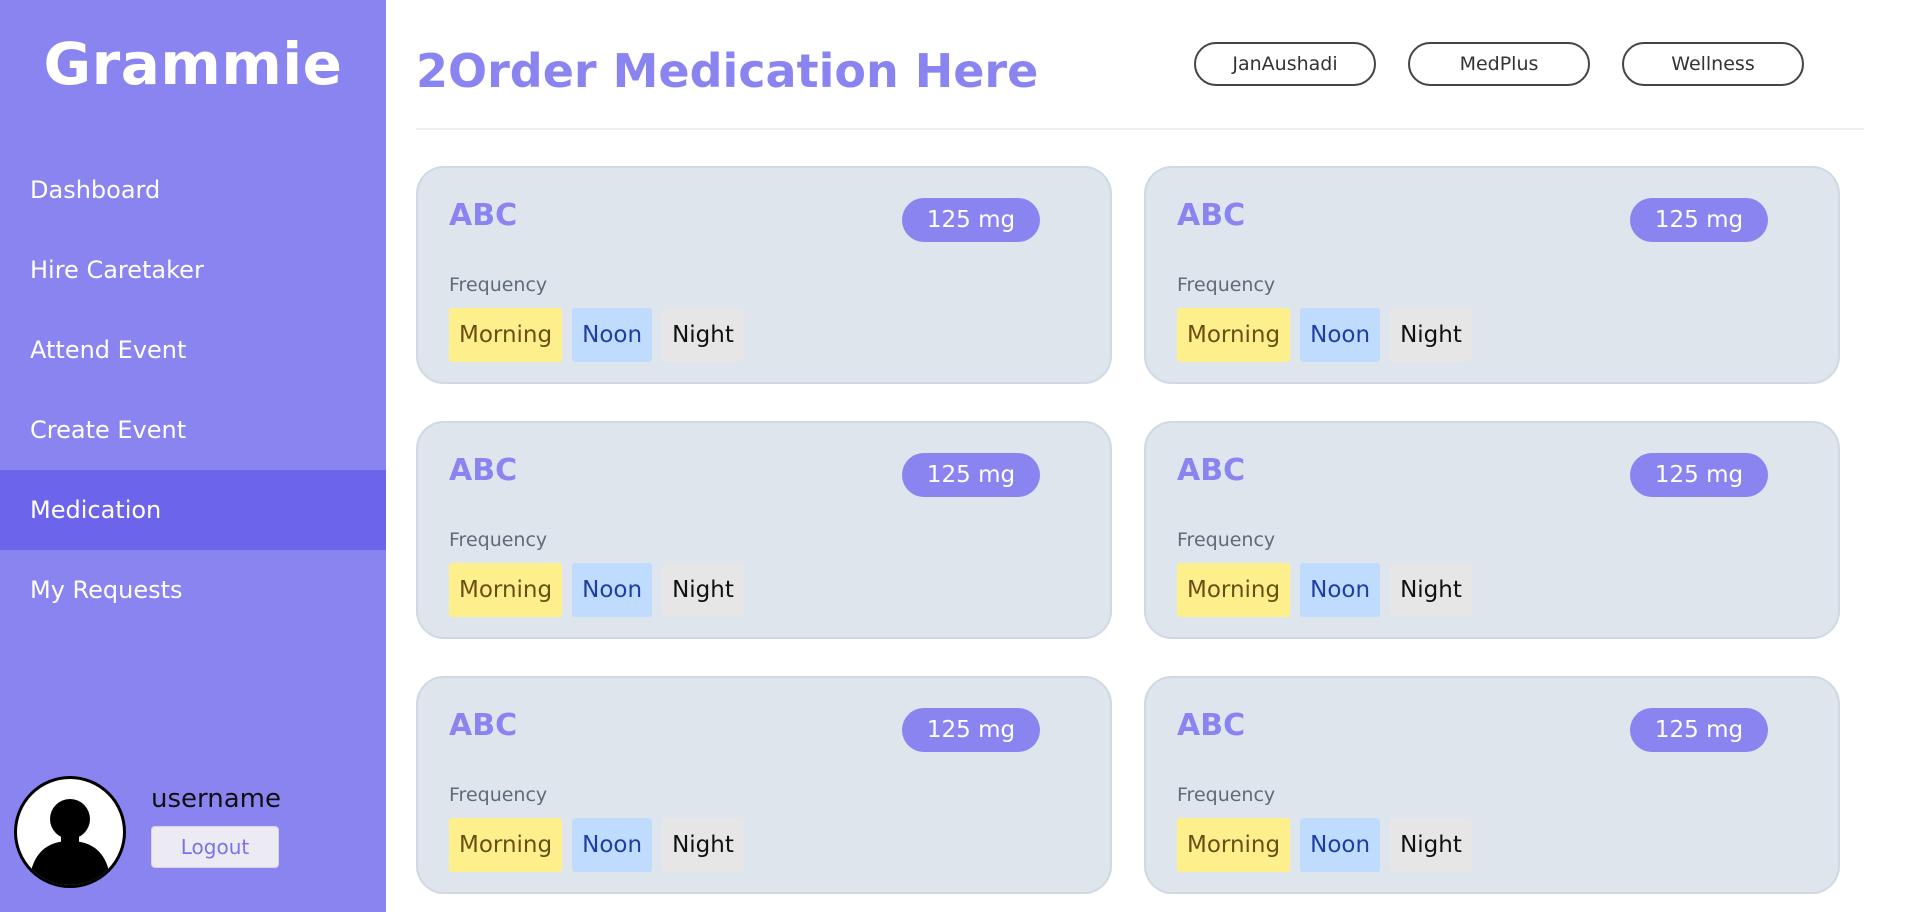  Describe the element at coordinates (193, 510) in the screenshot. I see `sidebar-item-medication: Medication` at that location.